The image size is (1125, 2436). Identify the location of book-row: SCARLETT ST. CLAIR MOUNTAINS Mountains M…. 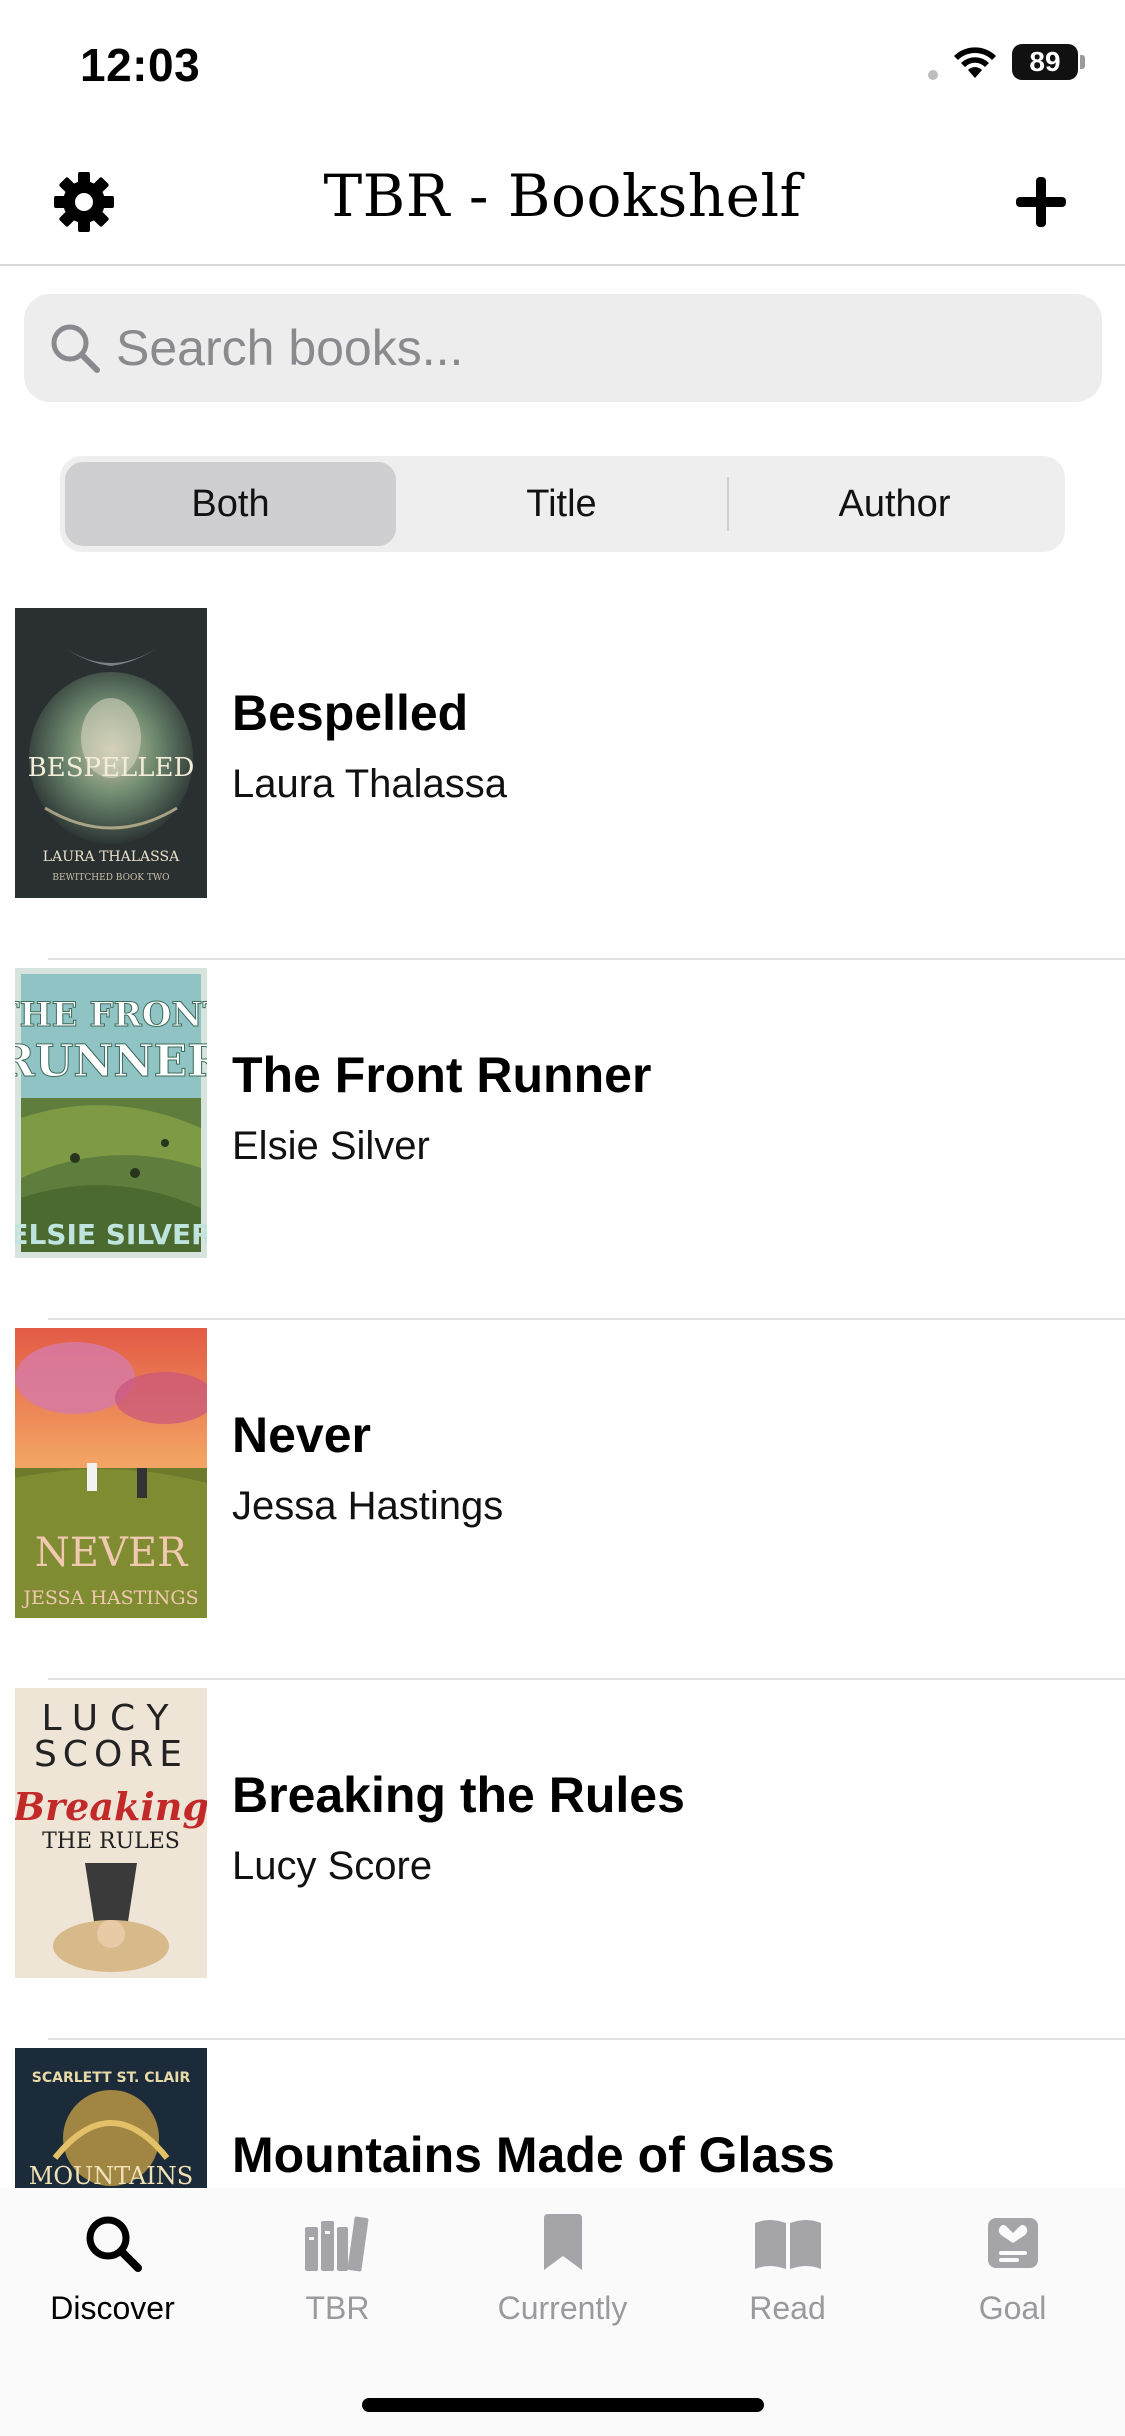
(562, 2114).